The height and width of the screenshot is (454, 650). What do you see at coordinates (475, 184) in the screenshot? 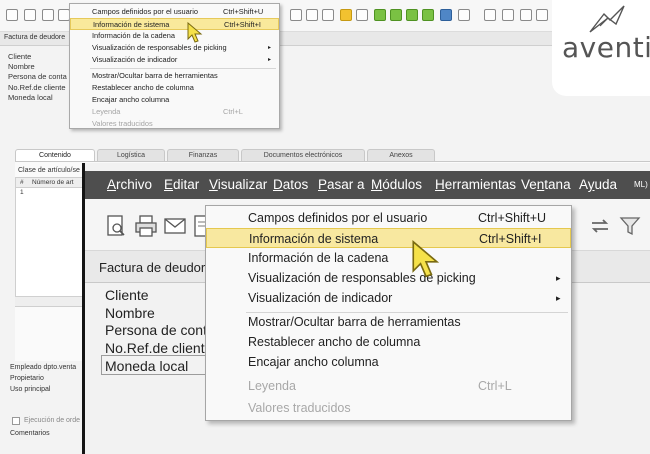
I see `menu-herramientas: Herramientas` at bounding box center [475, 184].